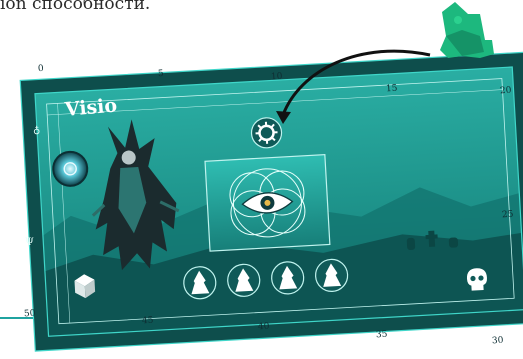 The image size is (523, 359). Describe the element at coordinates (507, 215) in the screenshot. I see `track-number: 25` at that location.